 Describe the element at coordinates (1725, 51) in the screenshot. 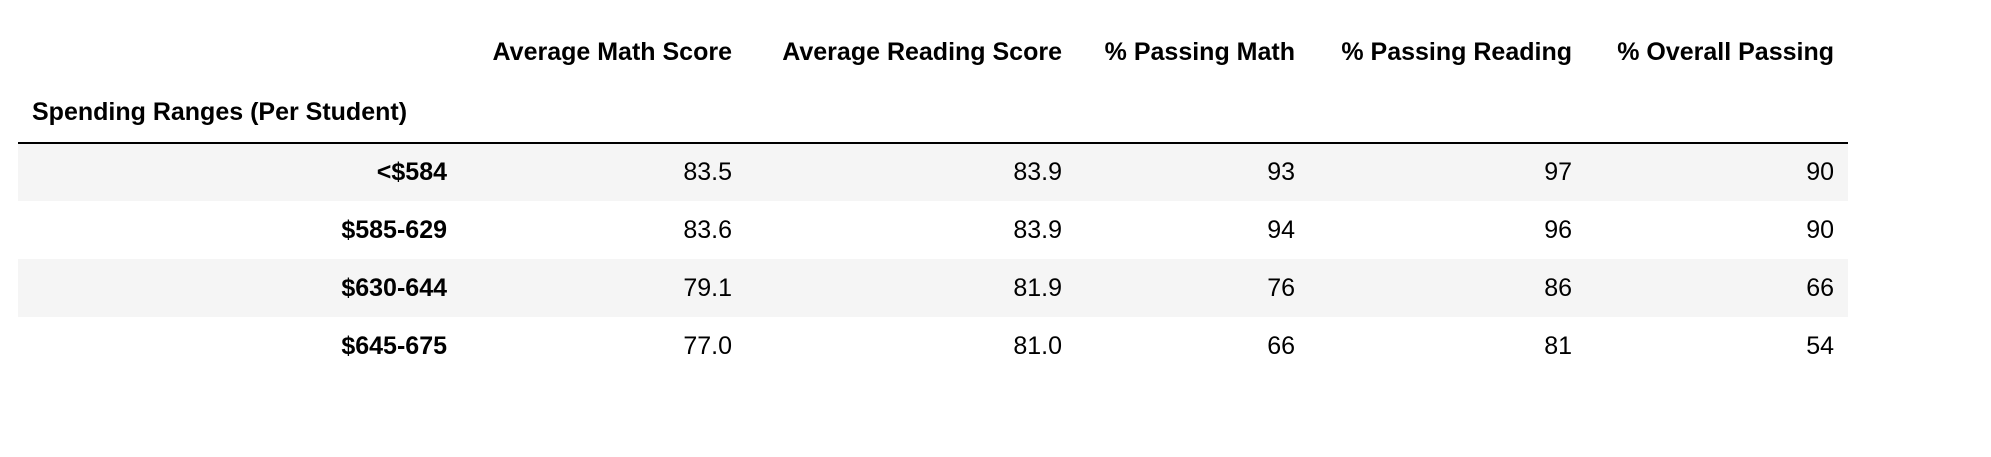

I see `column-header-percent-overall-passing: % Overall Passing` at that location.